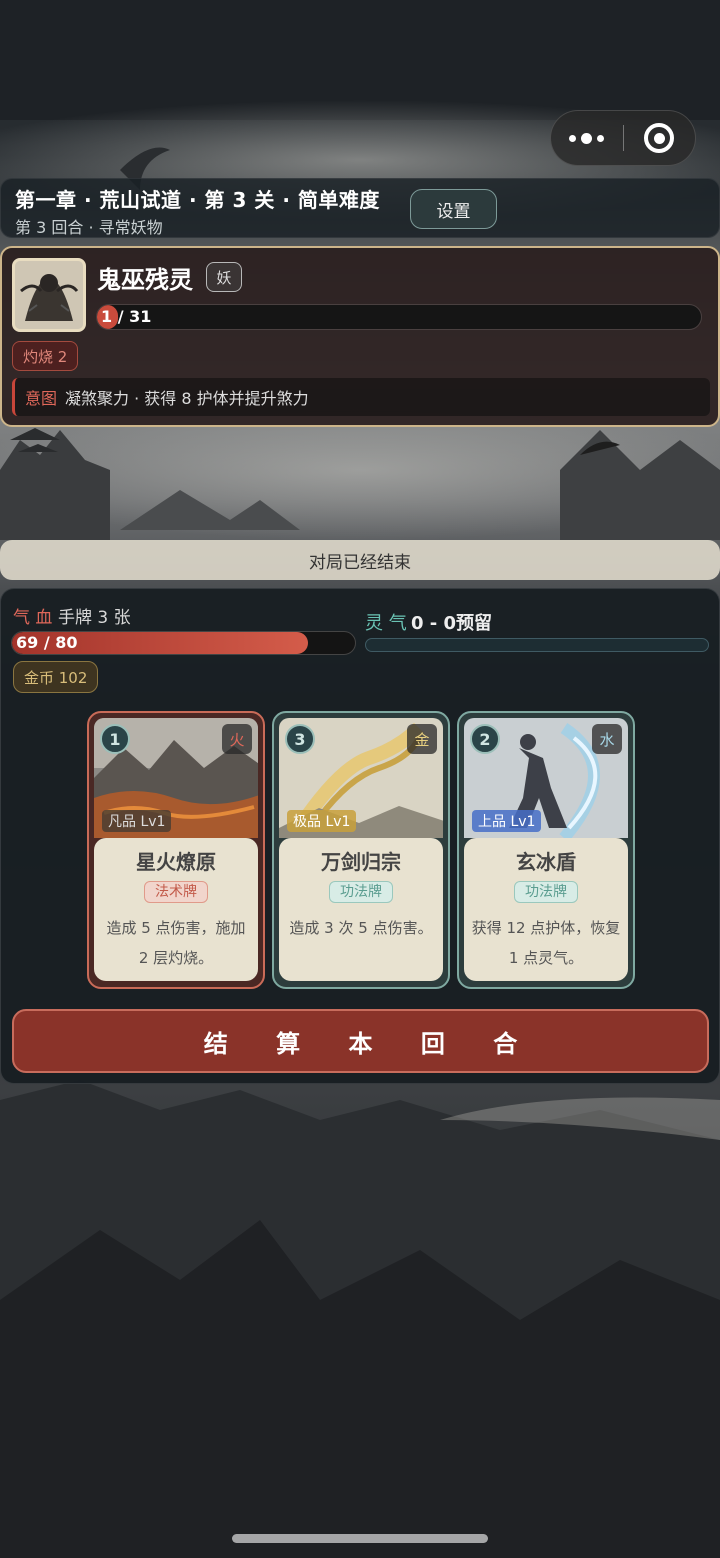 The image size is (720, 1558). What do you see at coordinates (537, 645) in the screenshot?
I see `lingqi-bar` at bounding box center [537, 645].